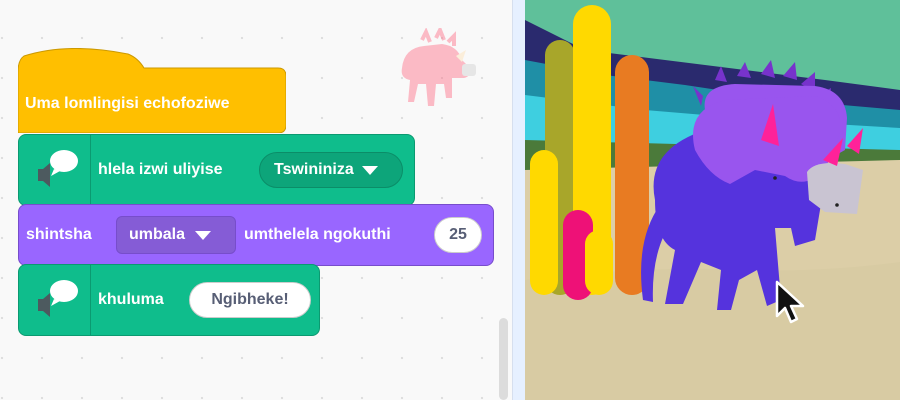 Image resolution: width=900 pixels, height=400 pixels. What do you see at coordinates (518, 200) in the screenshot?
I see `panel-divider` at bounding box center [518, 200].